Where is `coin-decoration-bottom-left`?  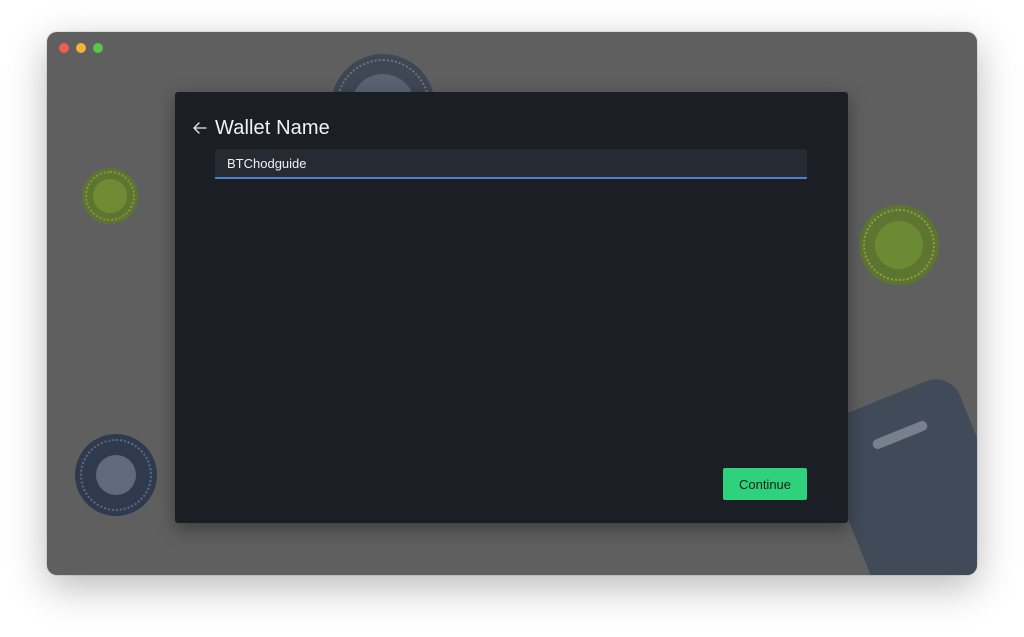
coin-decoration-bottom-left is located at coordinates (116, 475).